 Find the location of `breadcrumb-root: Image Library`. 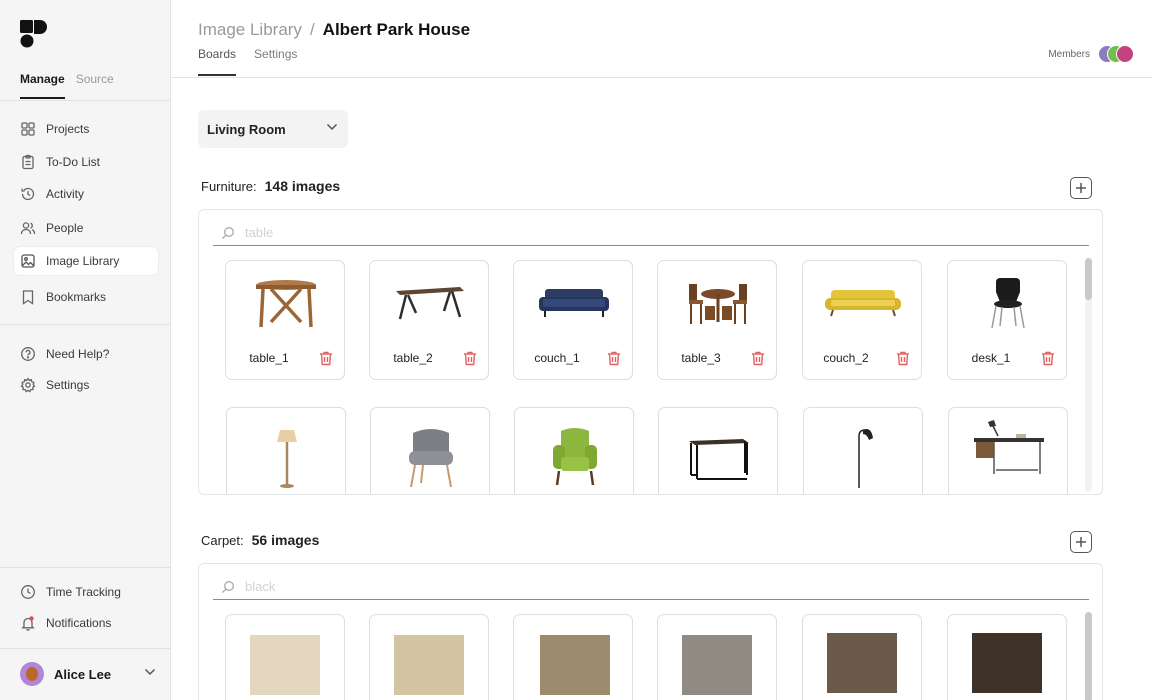

breadcrumb-root: Image Library is located at coordinates (250, 30).